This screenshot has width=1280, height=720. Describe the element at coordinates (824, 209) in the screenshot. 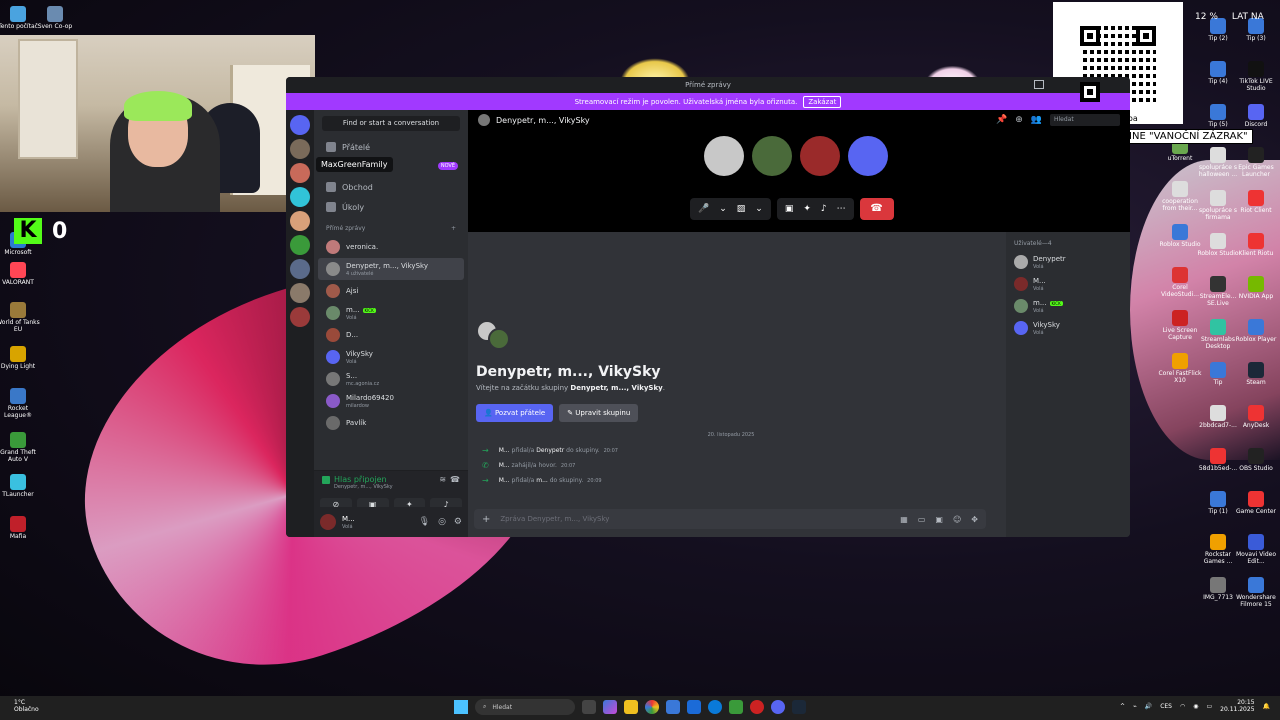

I see `soundboard-icon: ♪` at that location.